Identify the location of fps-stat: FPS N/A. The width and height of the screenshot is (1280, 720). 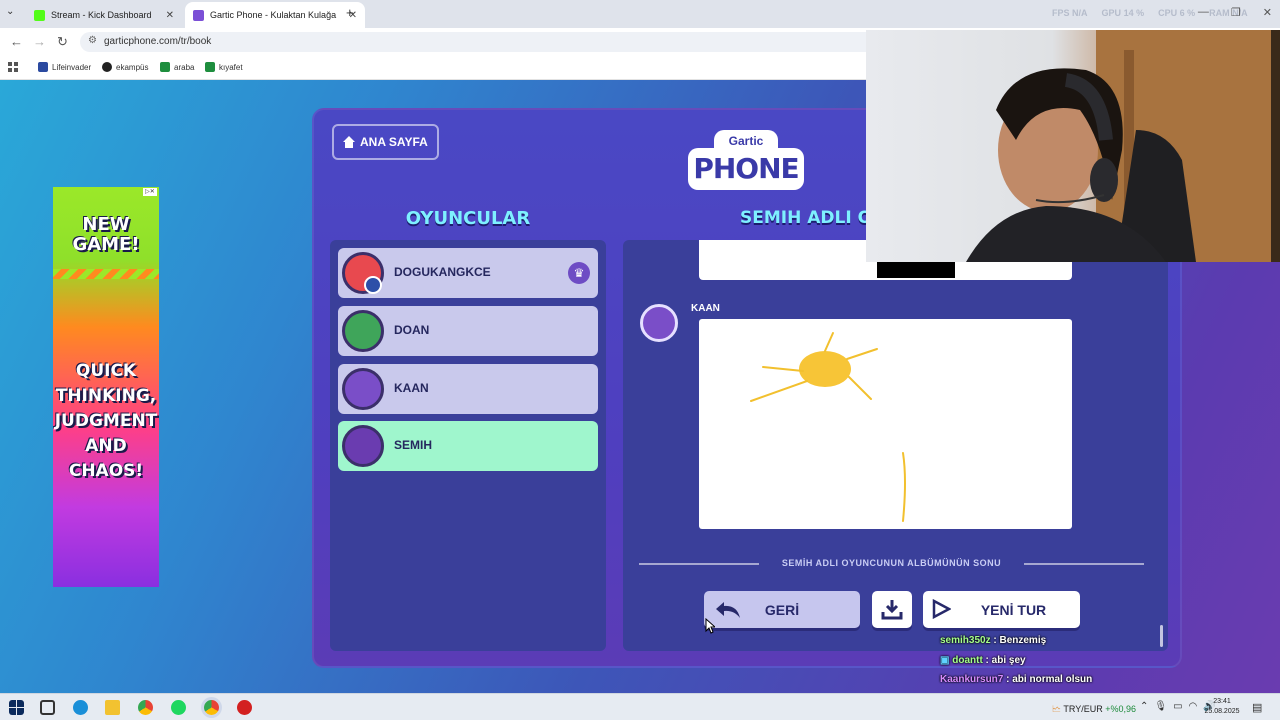
(1070, 13).